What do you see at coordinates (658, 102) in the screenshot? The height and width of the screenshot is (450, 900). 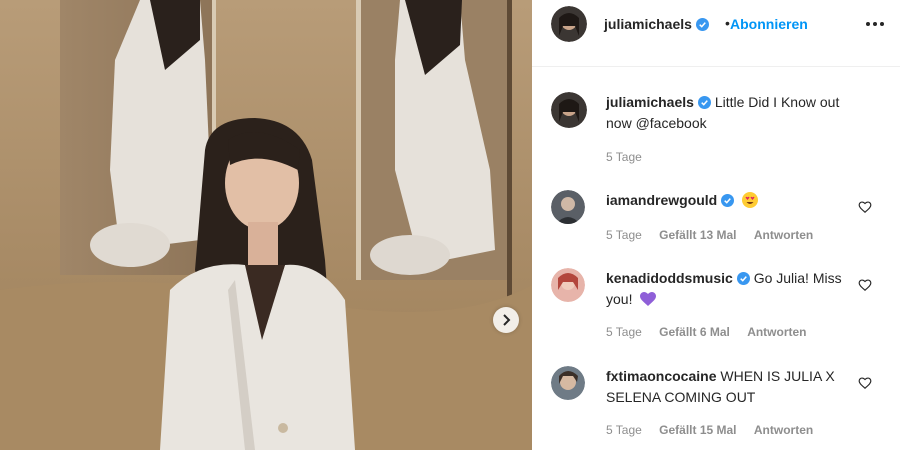 I see `caption-username: juliamichaels` at bounding box center [658, 102].